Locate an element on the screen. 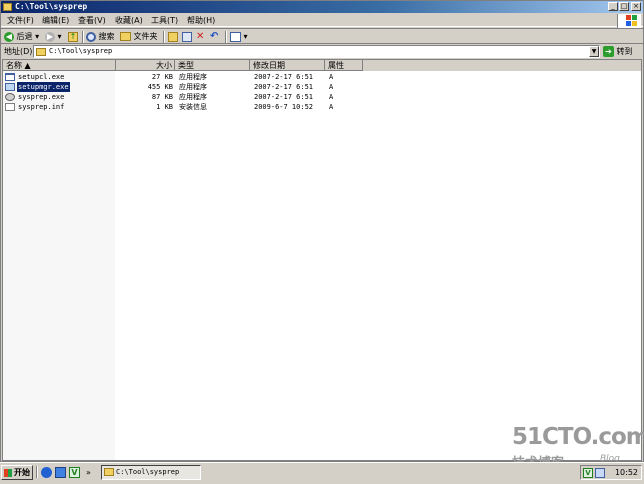 This screenshot has width=644, height=484. menu-edit: 编辑(E) is located at coordinates (55, 20).